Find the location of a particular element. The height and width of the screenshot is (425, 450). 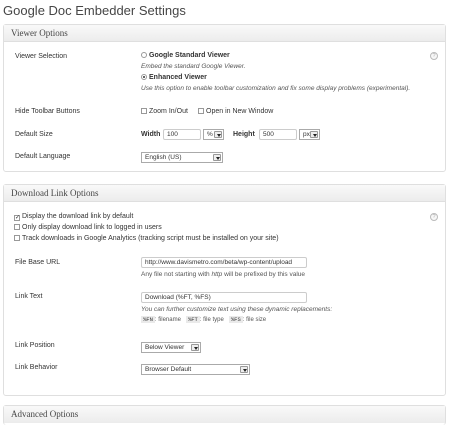

standard-viewer-option: Google Standard Viewer is located at coordinates (185, 55).